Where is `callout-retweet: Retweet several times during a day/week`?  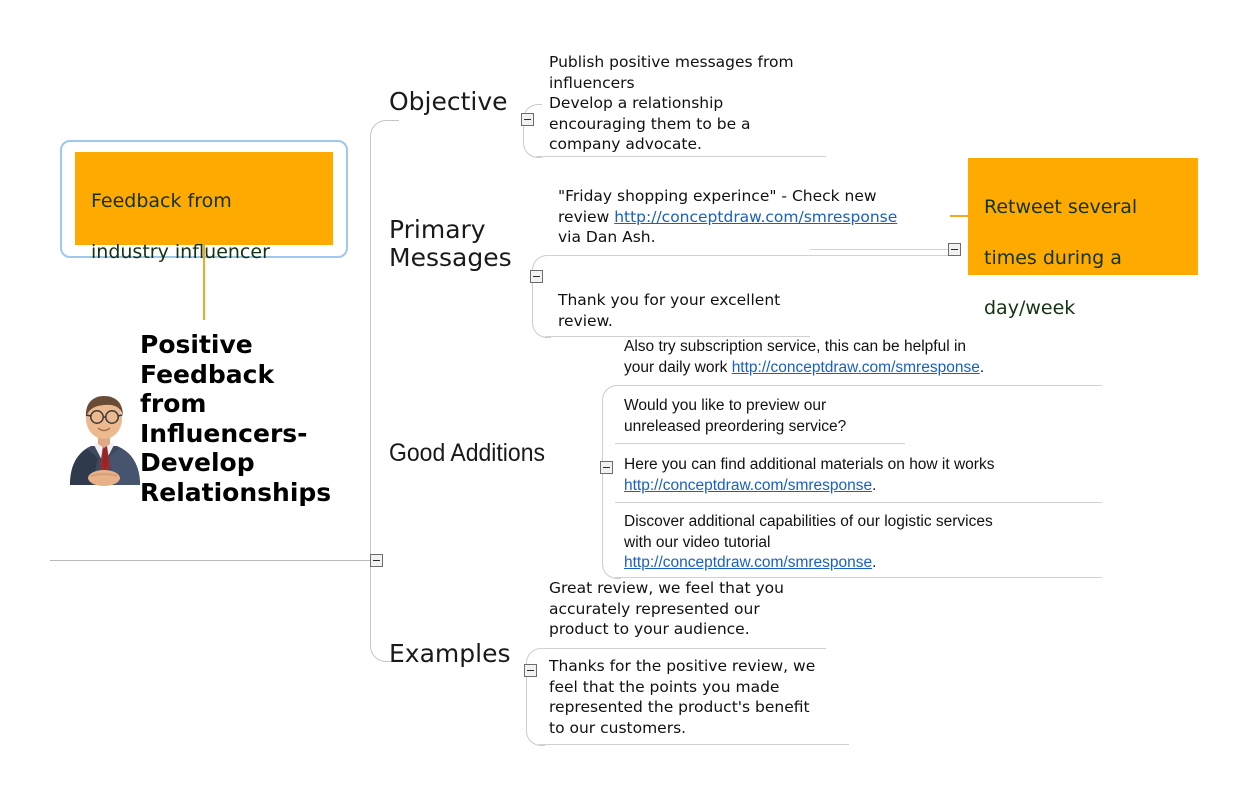
callout-retweet: Retweet several times during a day/week is located at coordinates (1083, 238).